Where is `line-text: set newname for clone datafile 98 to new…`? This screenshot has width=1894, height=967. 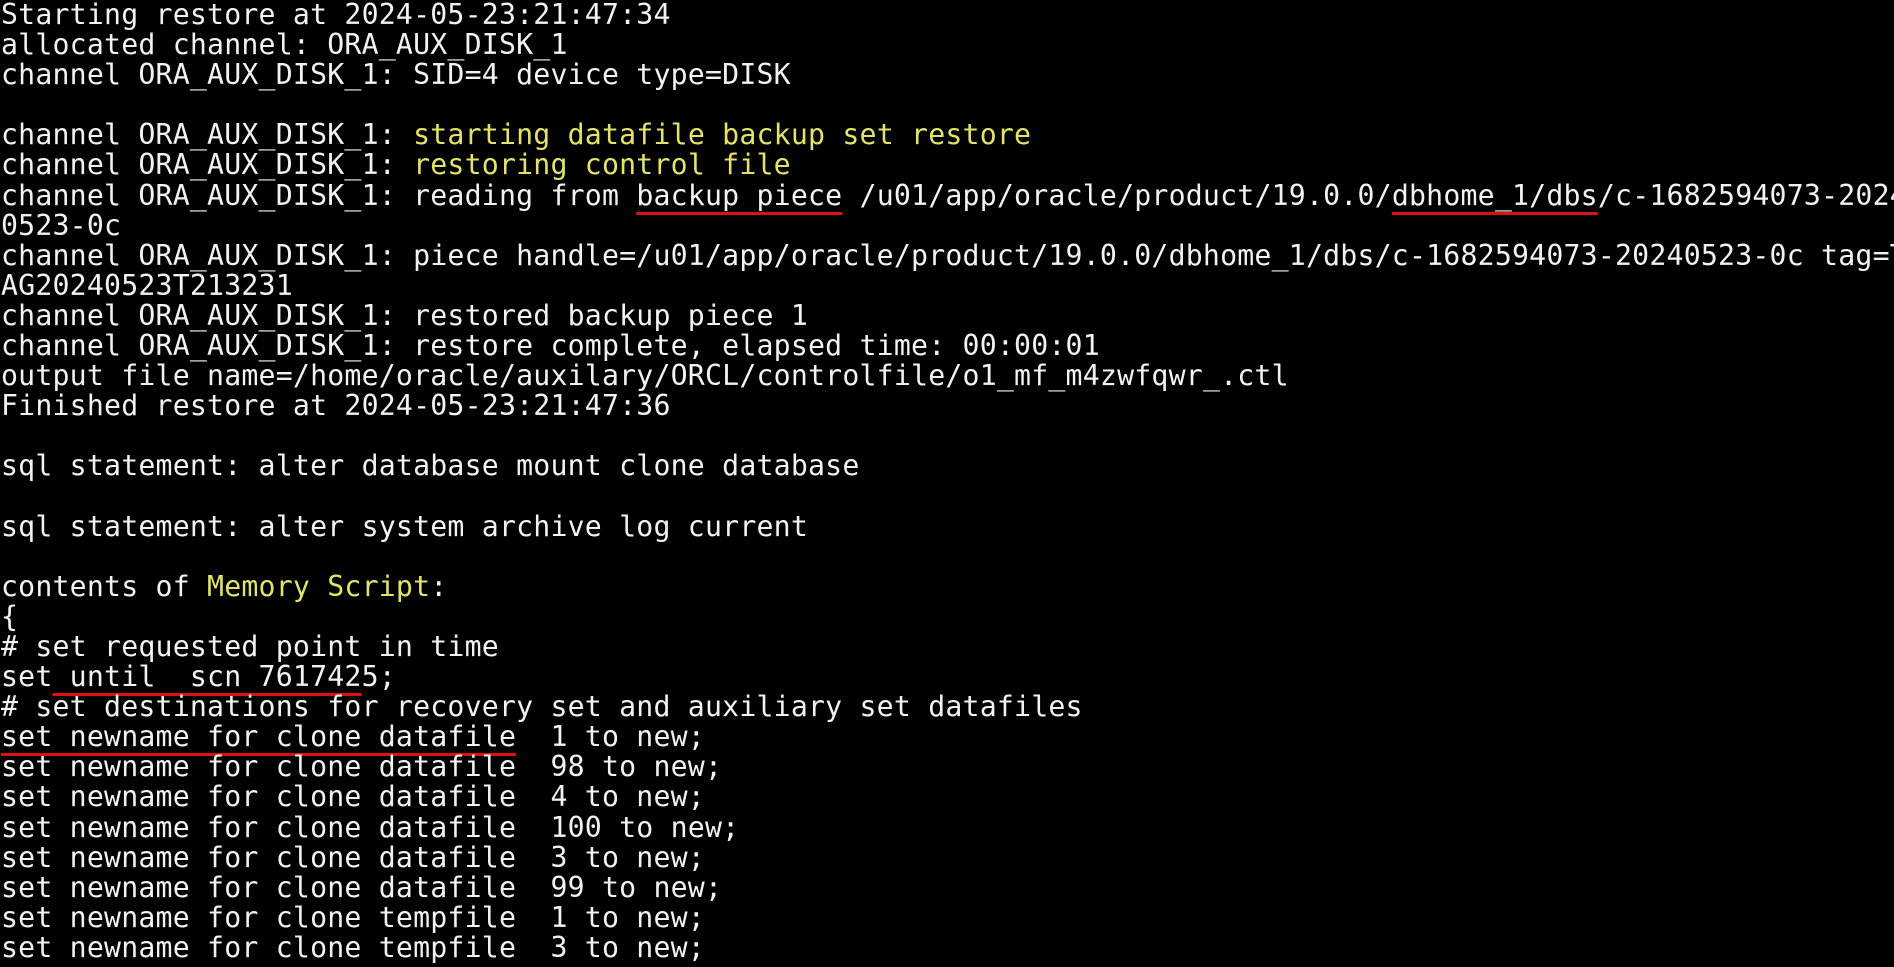
line-text: set newname for clone datafile 98 to new… is located at coordinates (362, 767).